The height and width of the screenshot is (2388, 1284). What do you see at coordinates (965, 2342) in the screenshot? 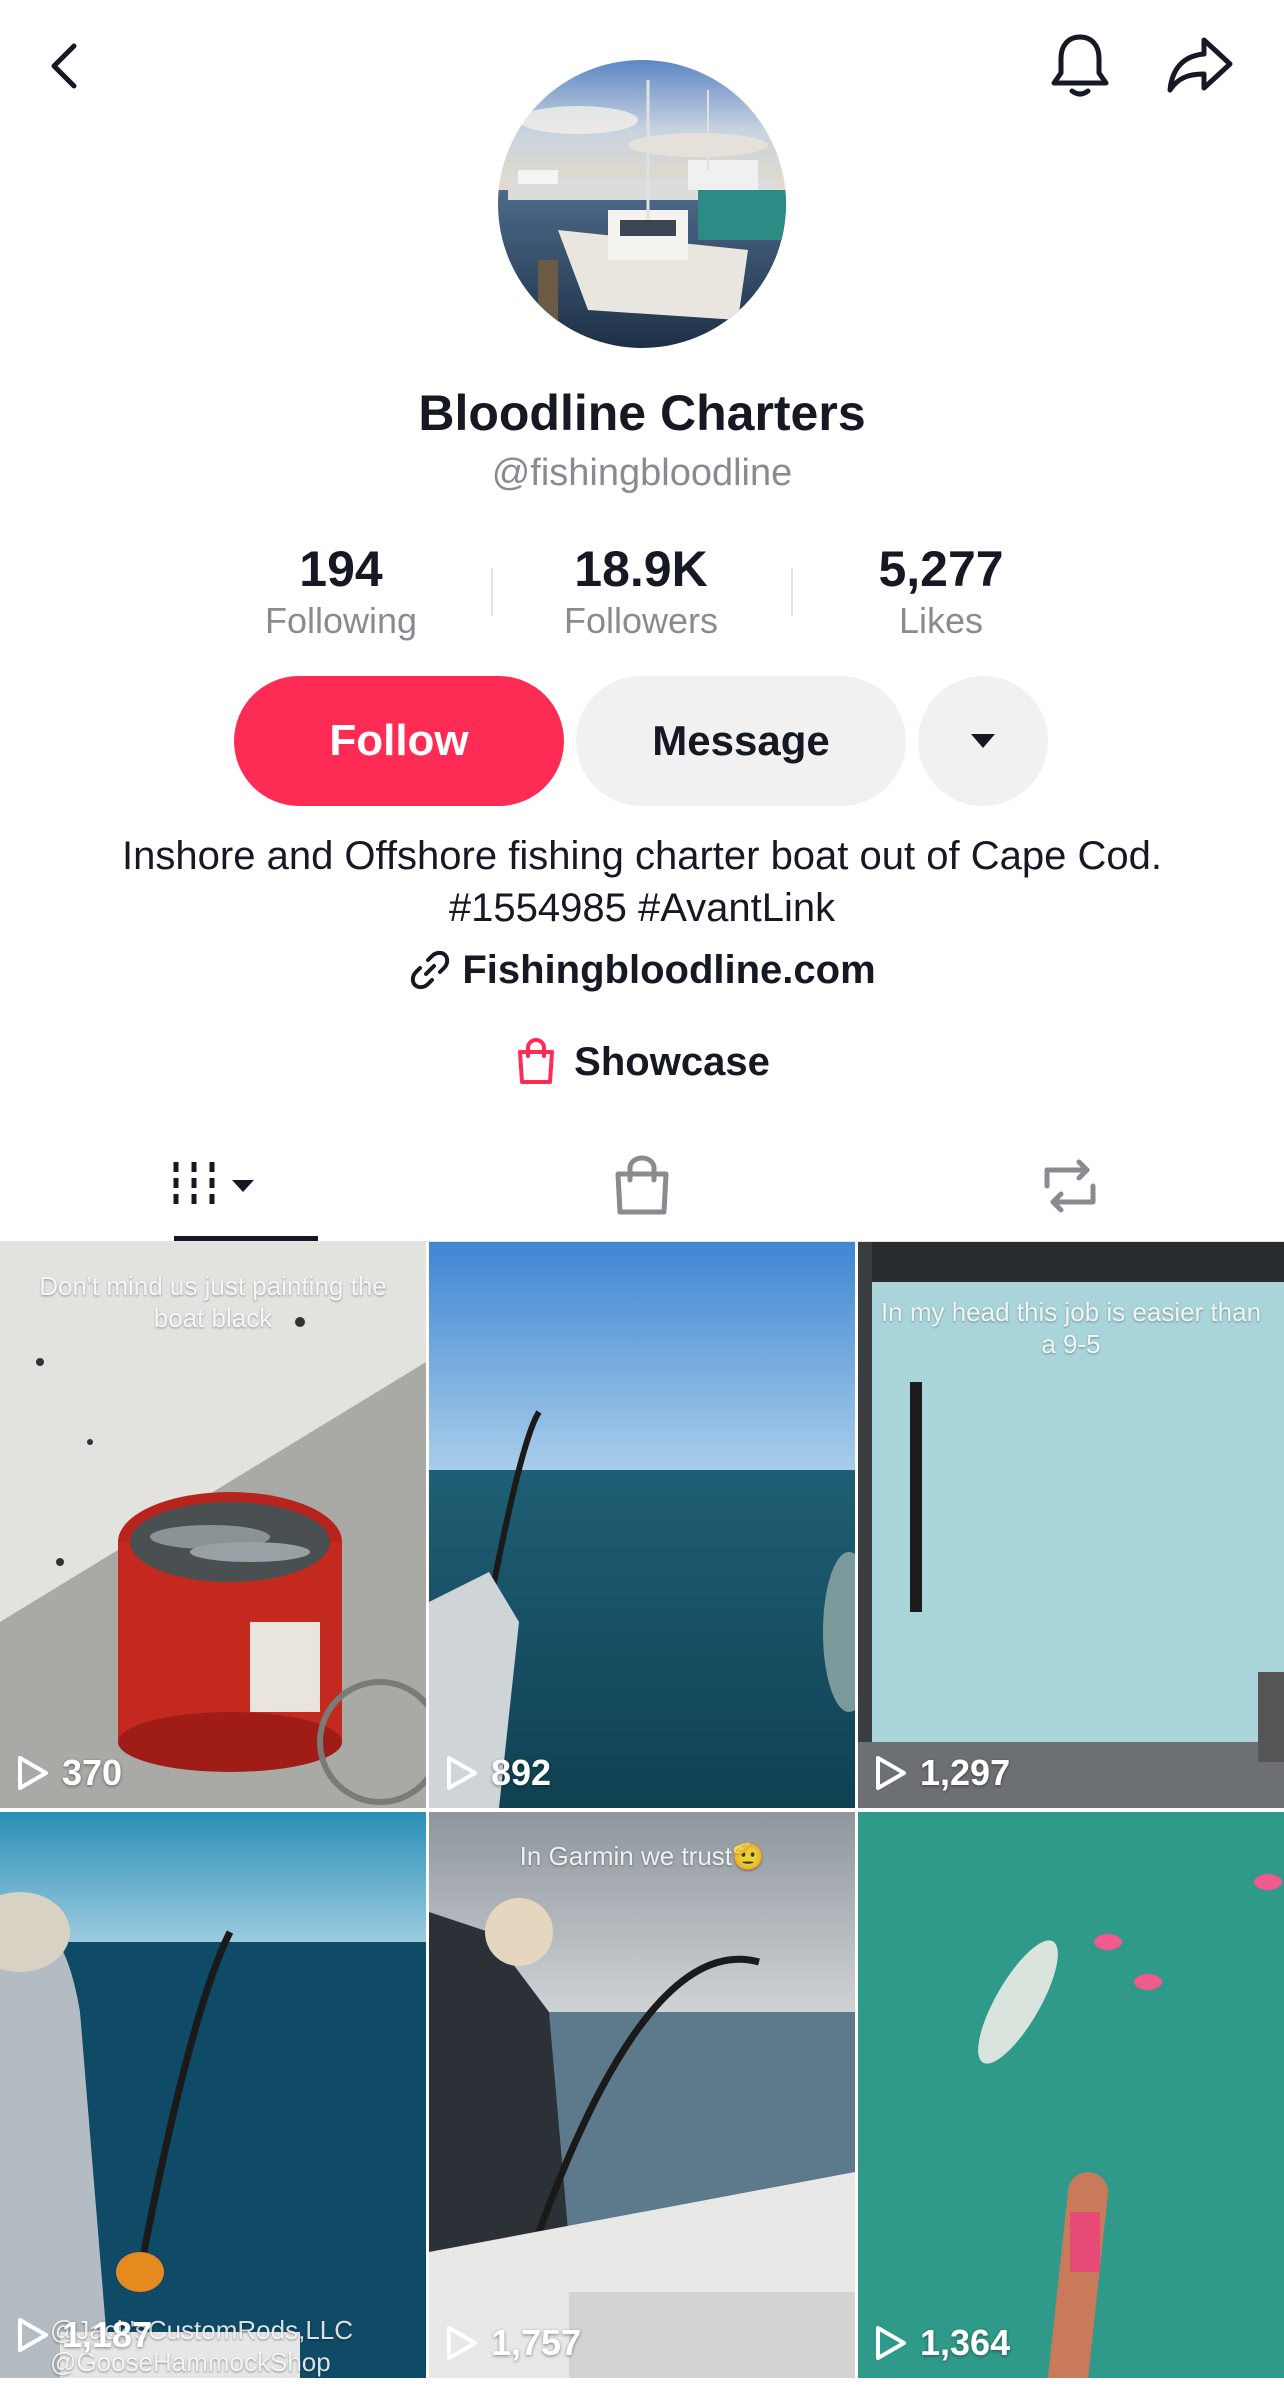
I see `view-count-text: 1,364` at bounding box center [965, 2342].